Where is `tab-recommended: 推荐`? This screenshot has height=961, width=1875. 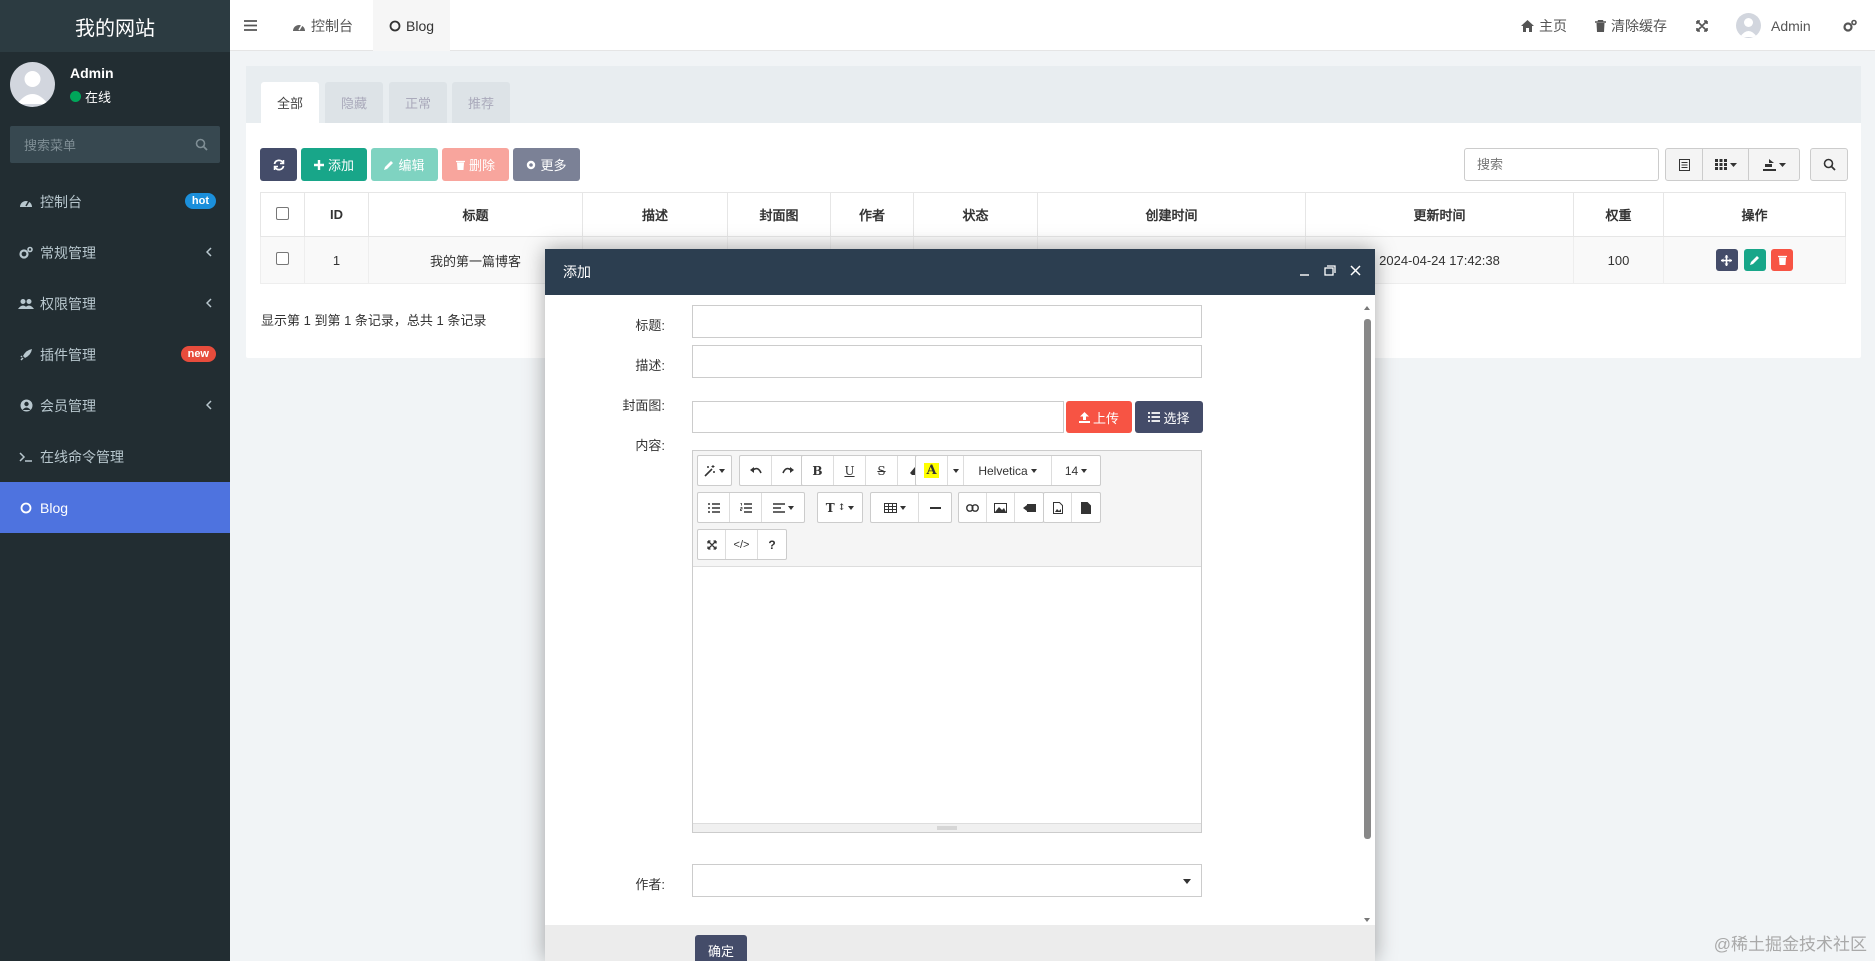
tab-recommended: 推荐 is located at coordinates (481, 102).